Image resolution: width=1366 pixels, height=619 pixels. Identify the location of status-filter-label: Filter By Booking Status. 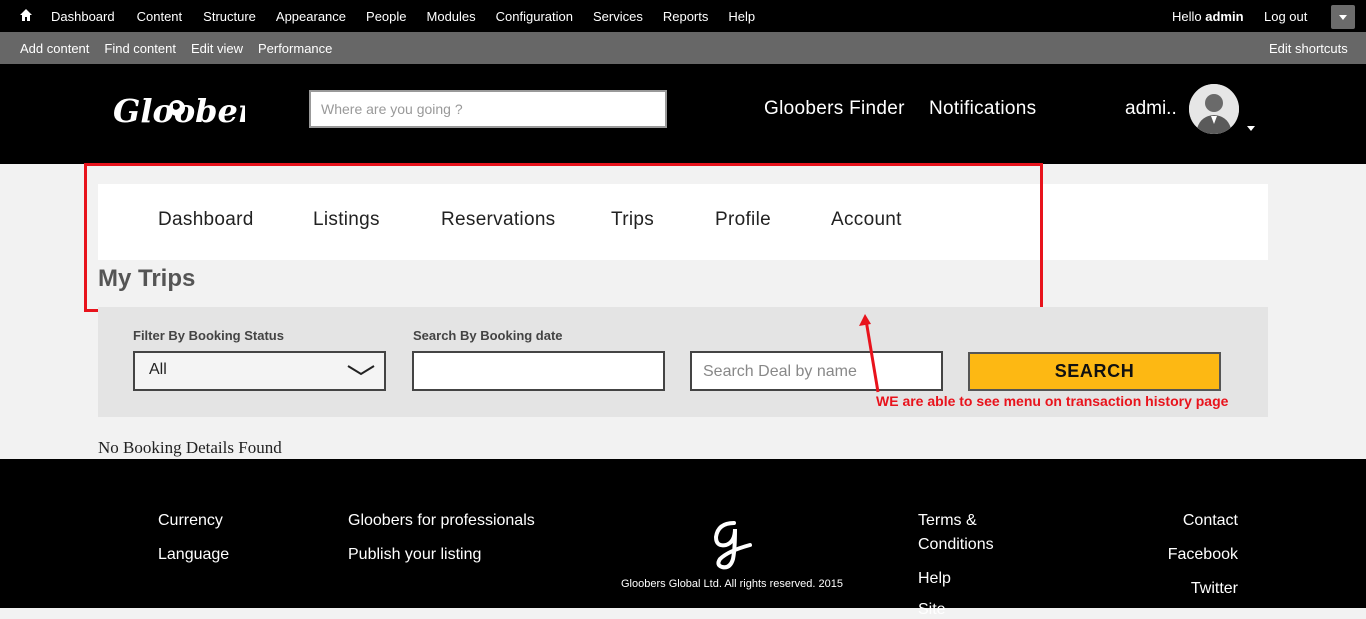
(208, 335).